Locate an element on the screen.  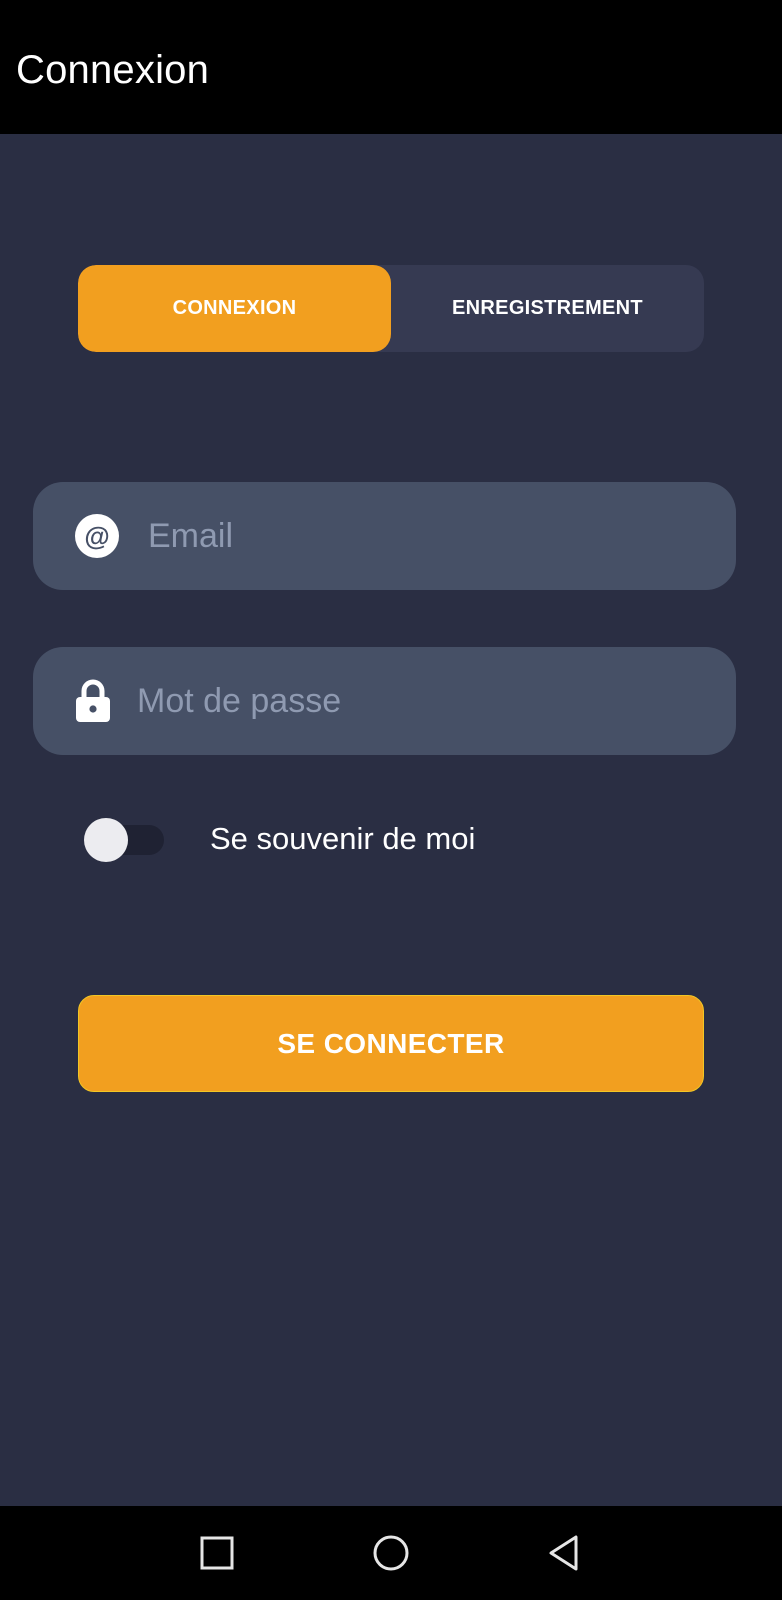
remember-me-label: Se souvenir de moi is located at coordinates (342, 839).